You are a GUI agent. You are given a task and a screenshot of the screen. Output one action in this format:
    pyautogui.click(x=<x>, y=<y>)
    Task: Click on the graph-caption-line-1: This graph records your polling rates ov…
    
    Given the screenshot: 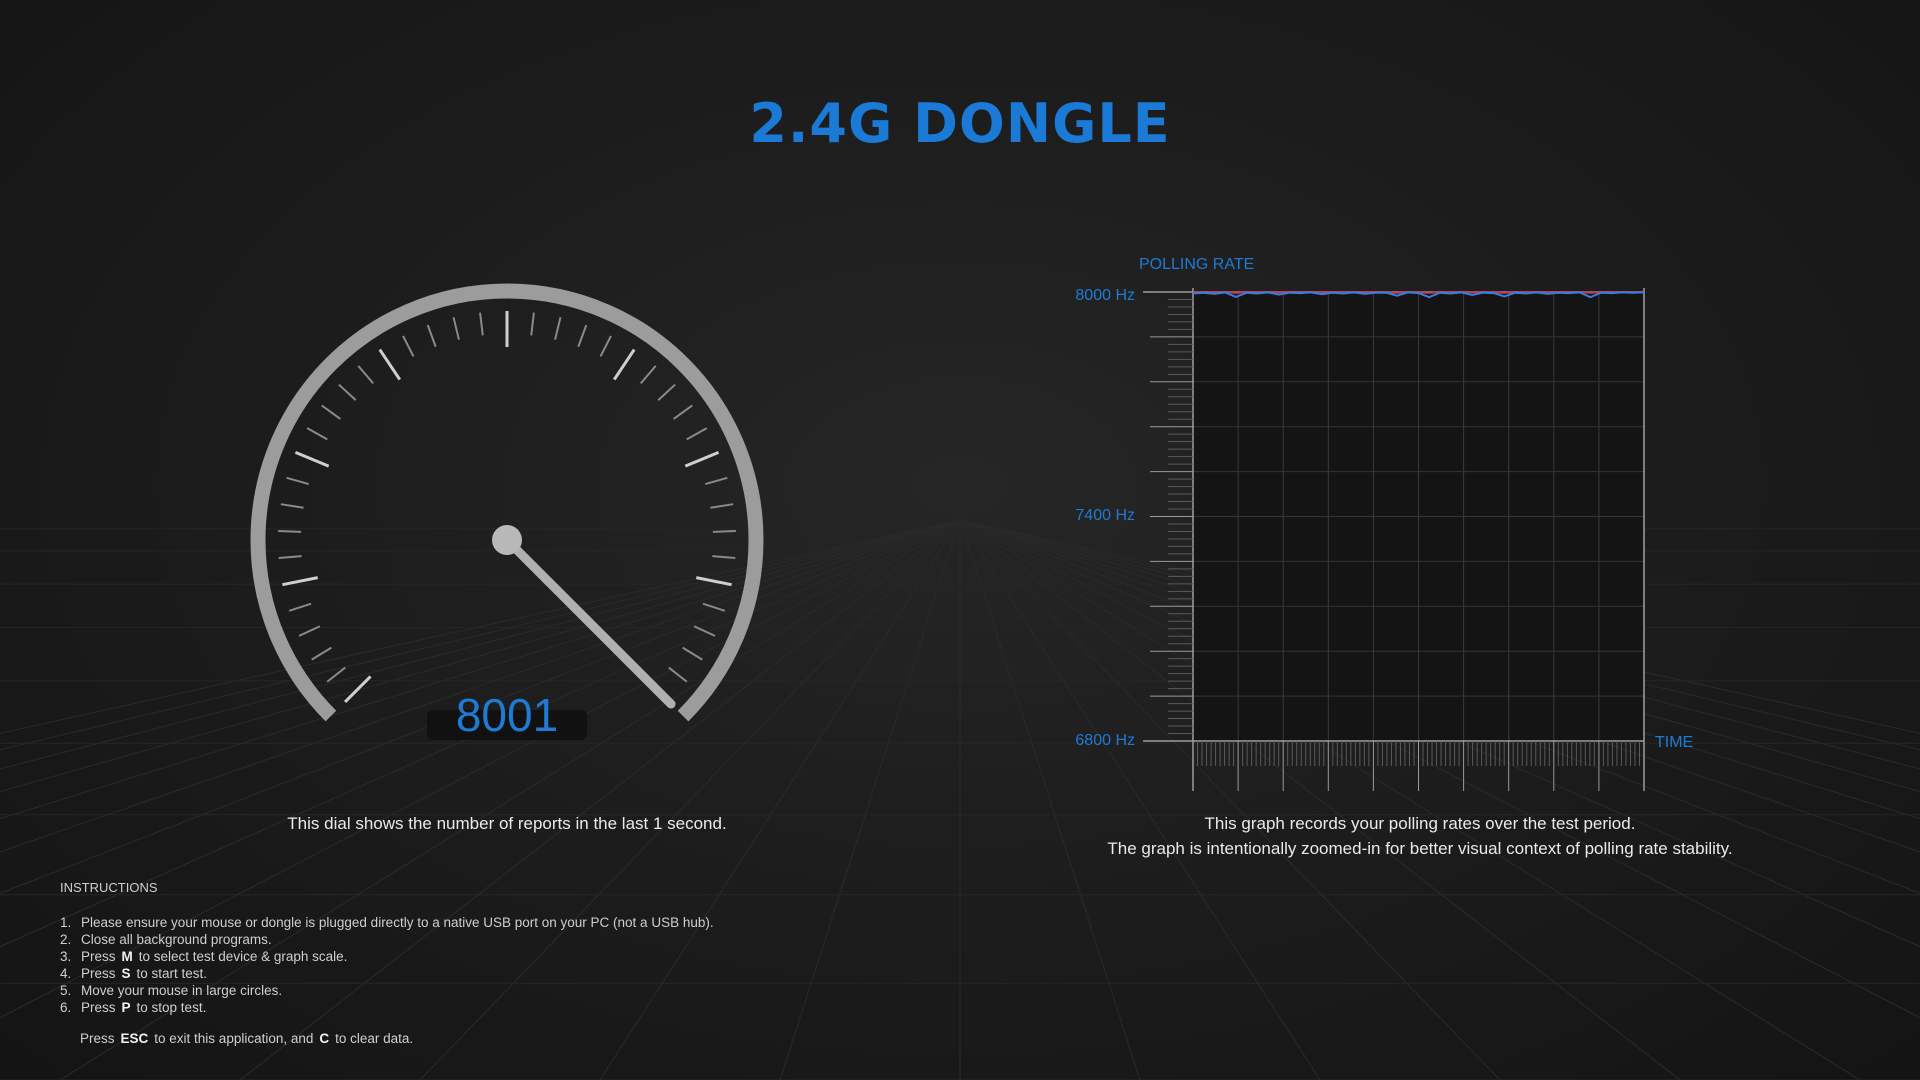 What is the action you would take?
    pyautogui.click(x=1420, y=823)
    